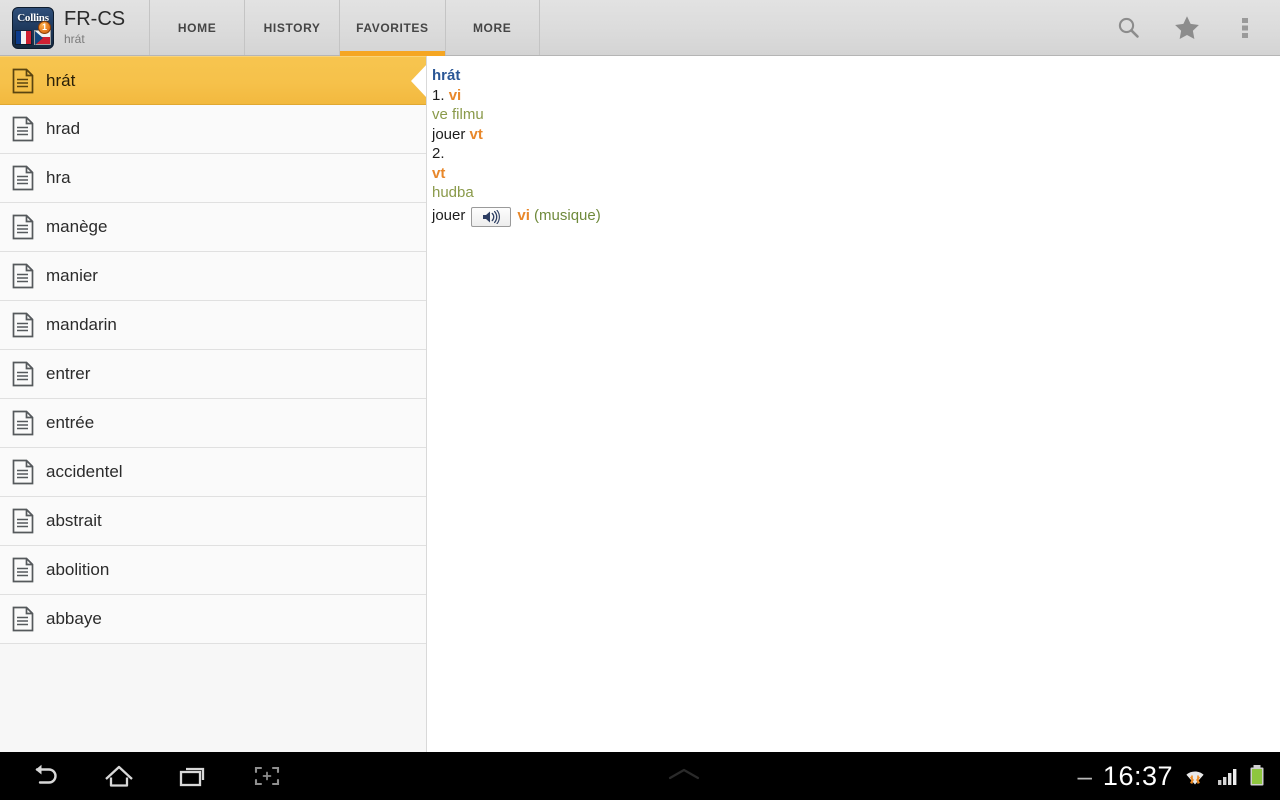  I want to click on list-item-manege: manège, so click(213, 227).